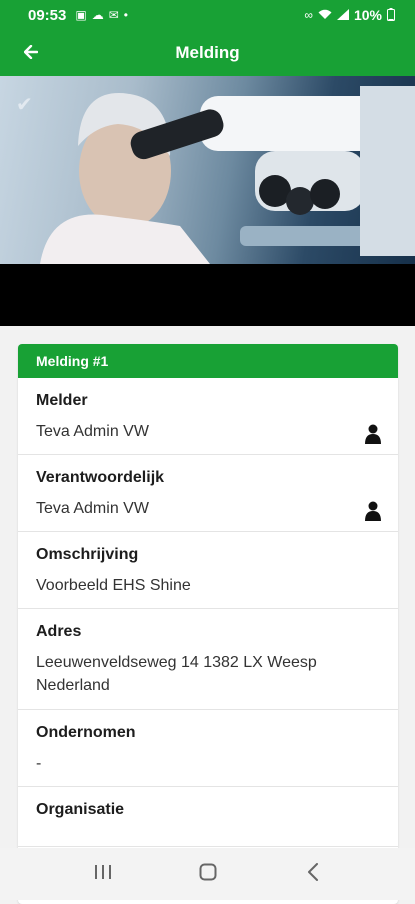 The image size is (415, 904). Describe the element at coordinates (59, 631) in the screenshot. I see `field-label: Adres` at that location.